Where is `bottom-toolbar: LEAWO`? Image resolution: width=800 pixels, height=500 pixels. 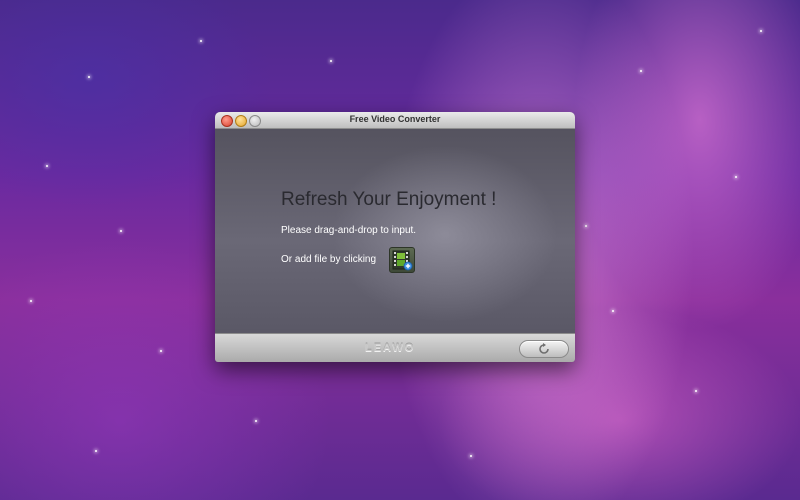 bottom-toolbar: LEAWO is located at coordinates (395, 347).